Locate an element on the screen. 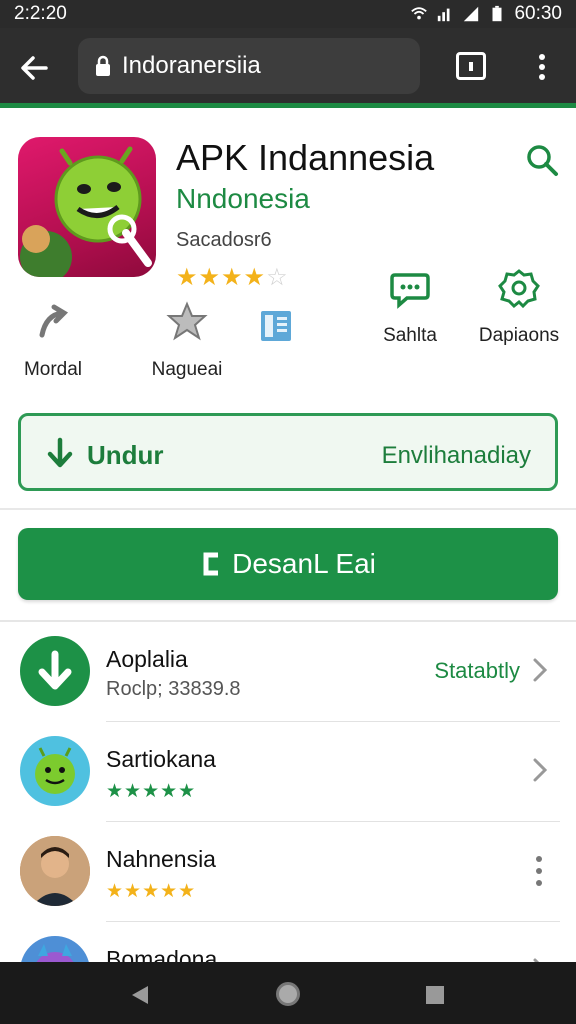 The height and width of the screenshot is (1024, 576). person-icon is located at coordinates (55, 871).